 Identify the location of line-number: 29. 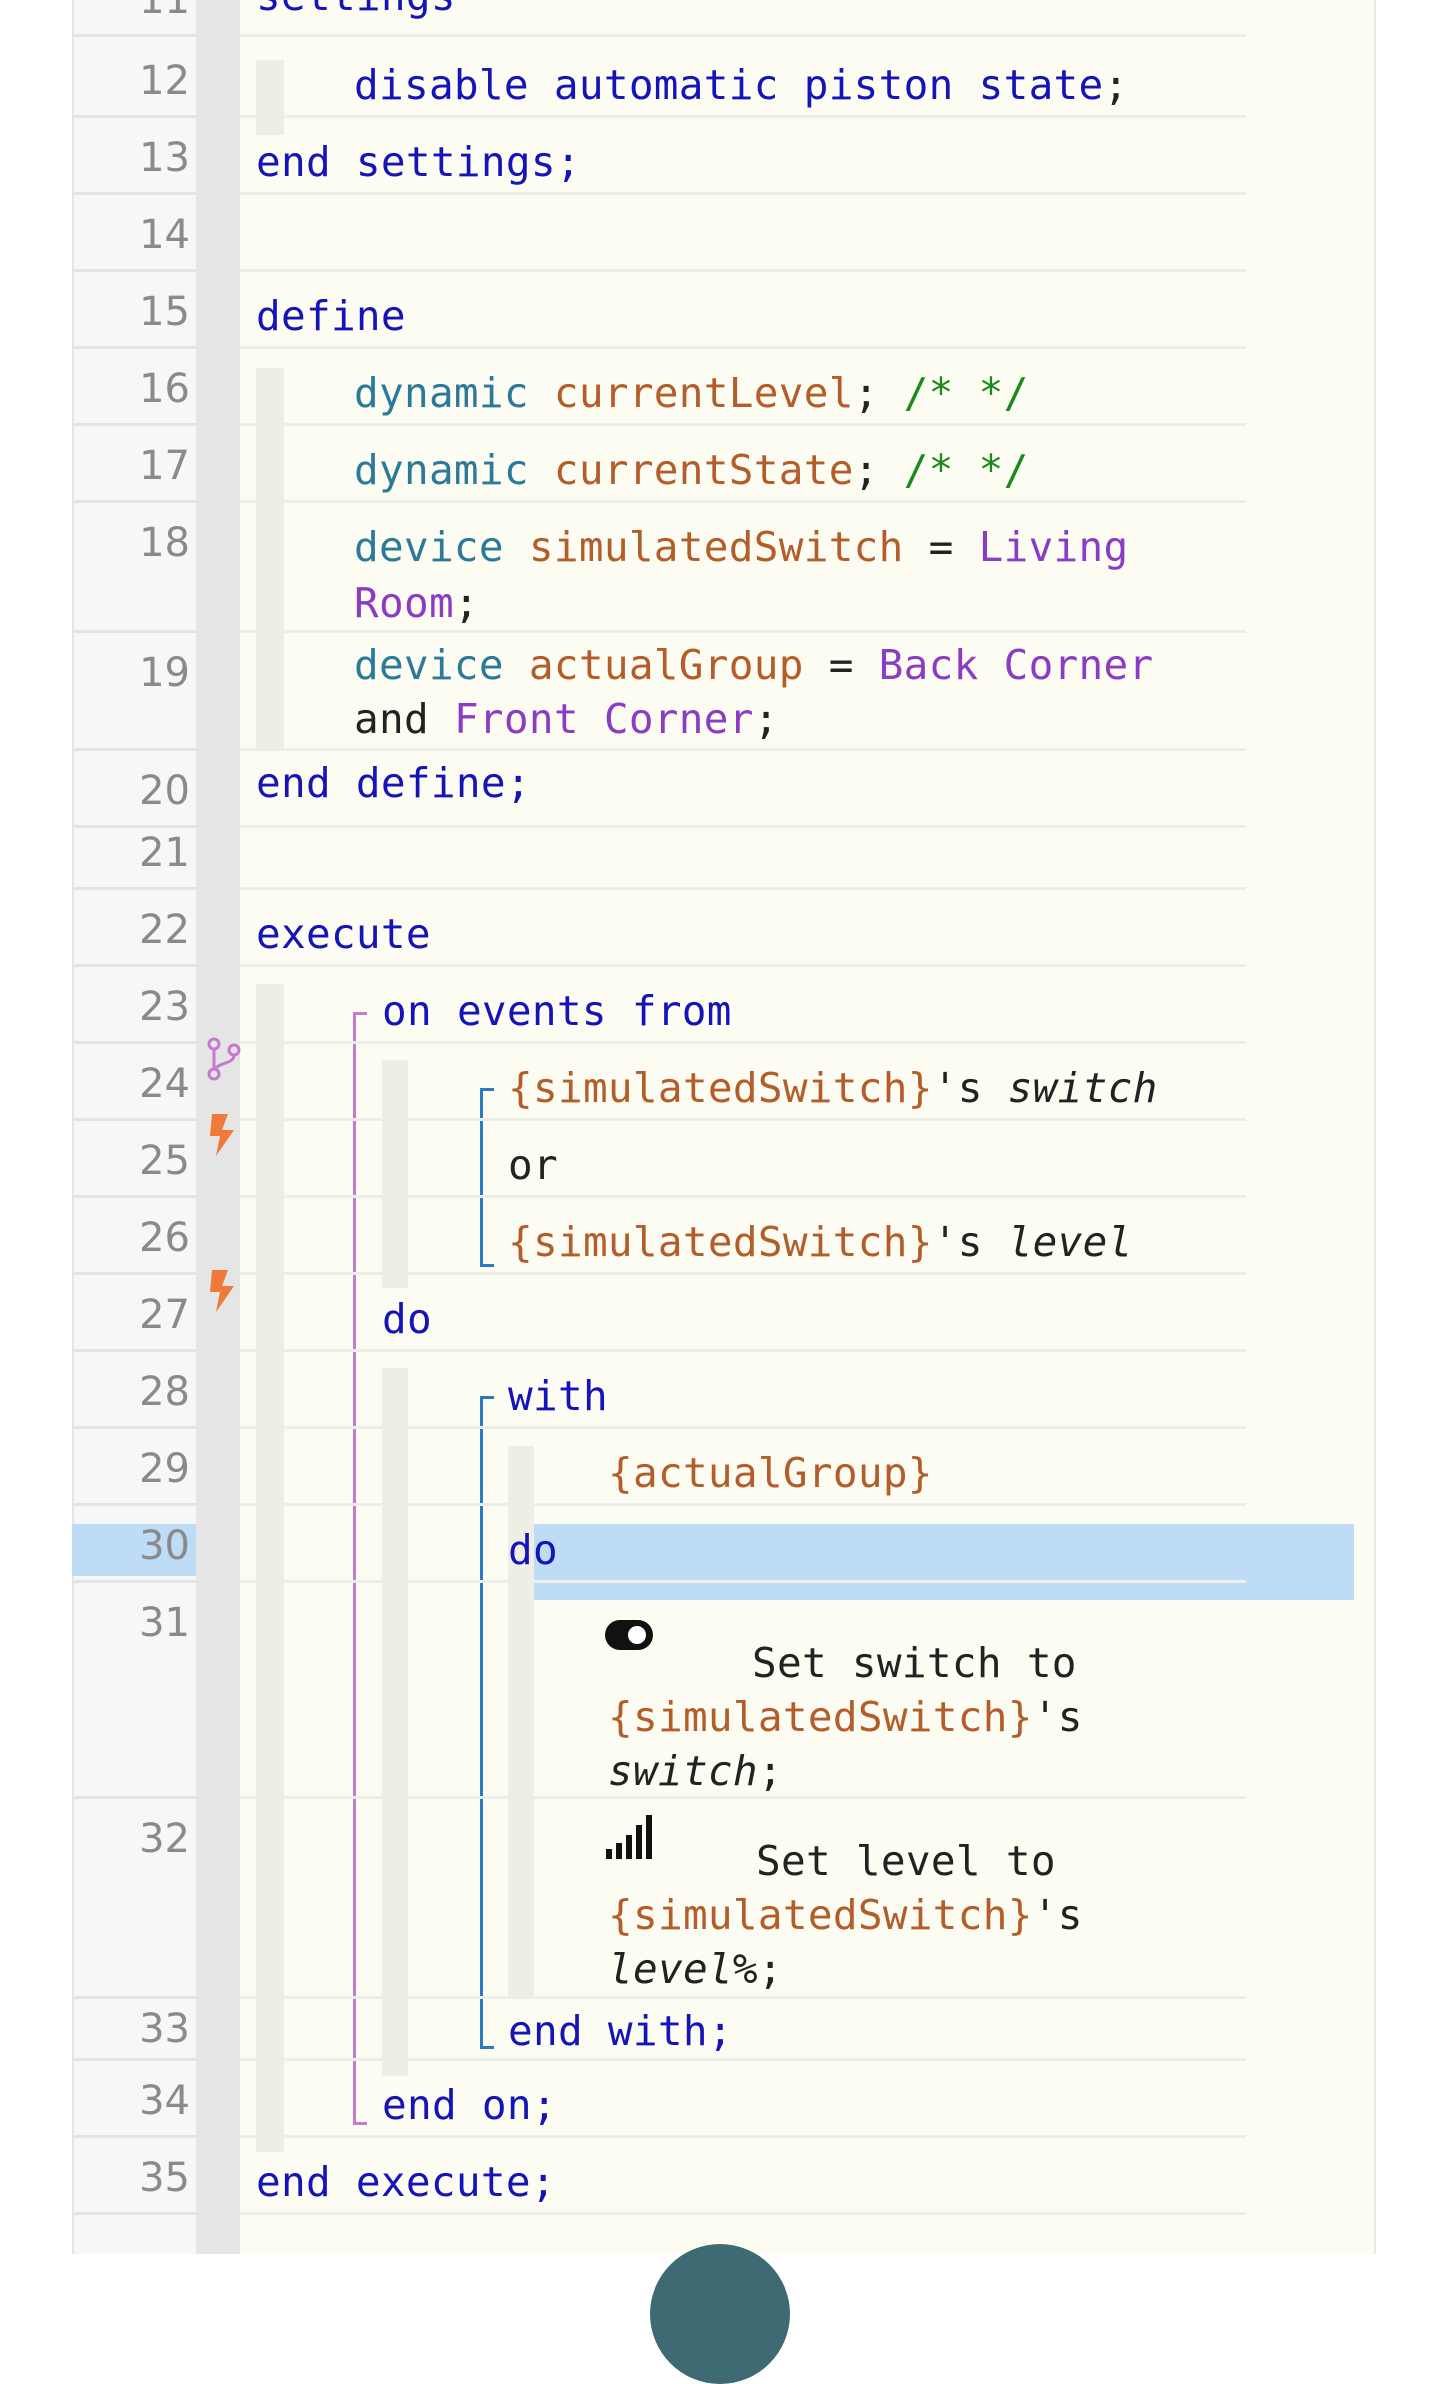
(164, 1469).